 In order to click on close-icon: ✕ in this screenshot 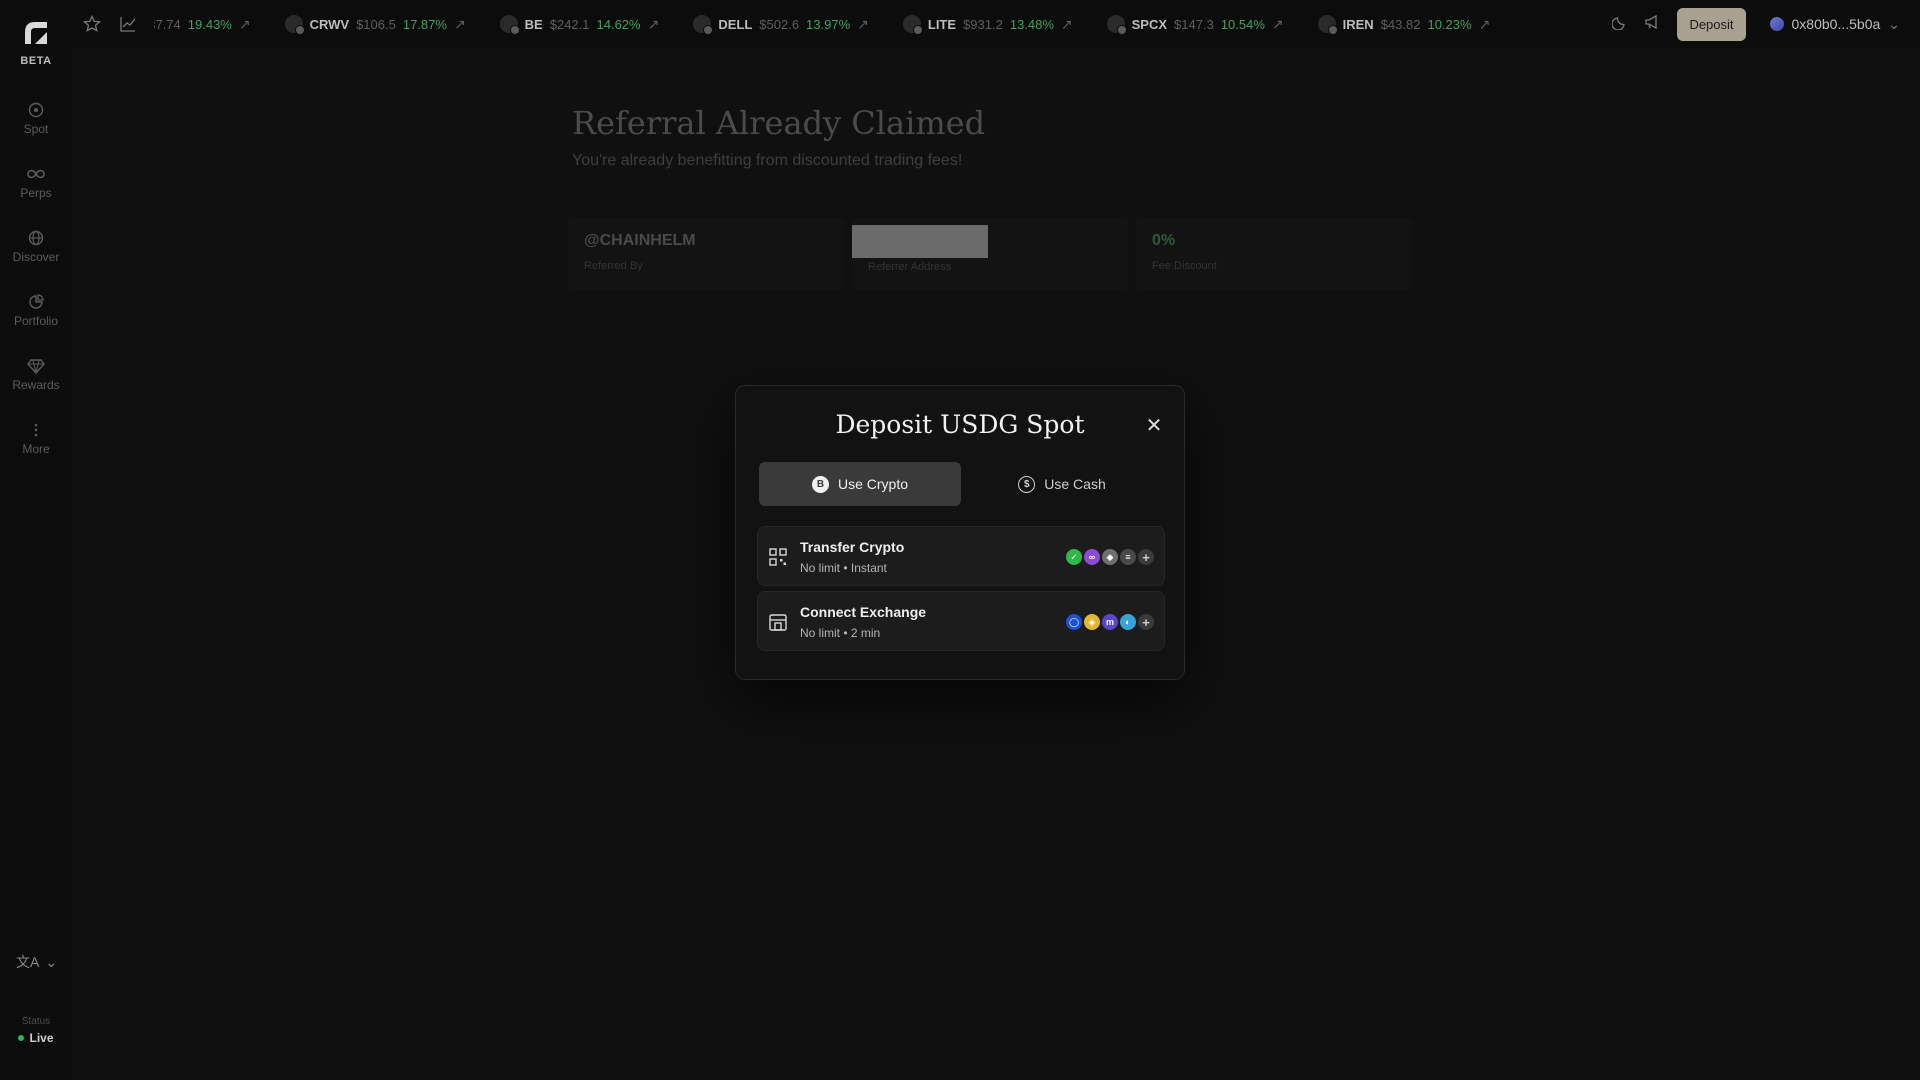, I will do `click(1154, 426)`.